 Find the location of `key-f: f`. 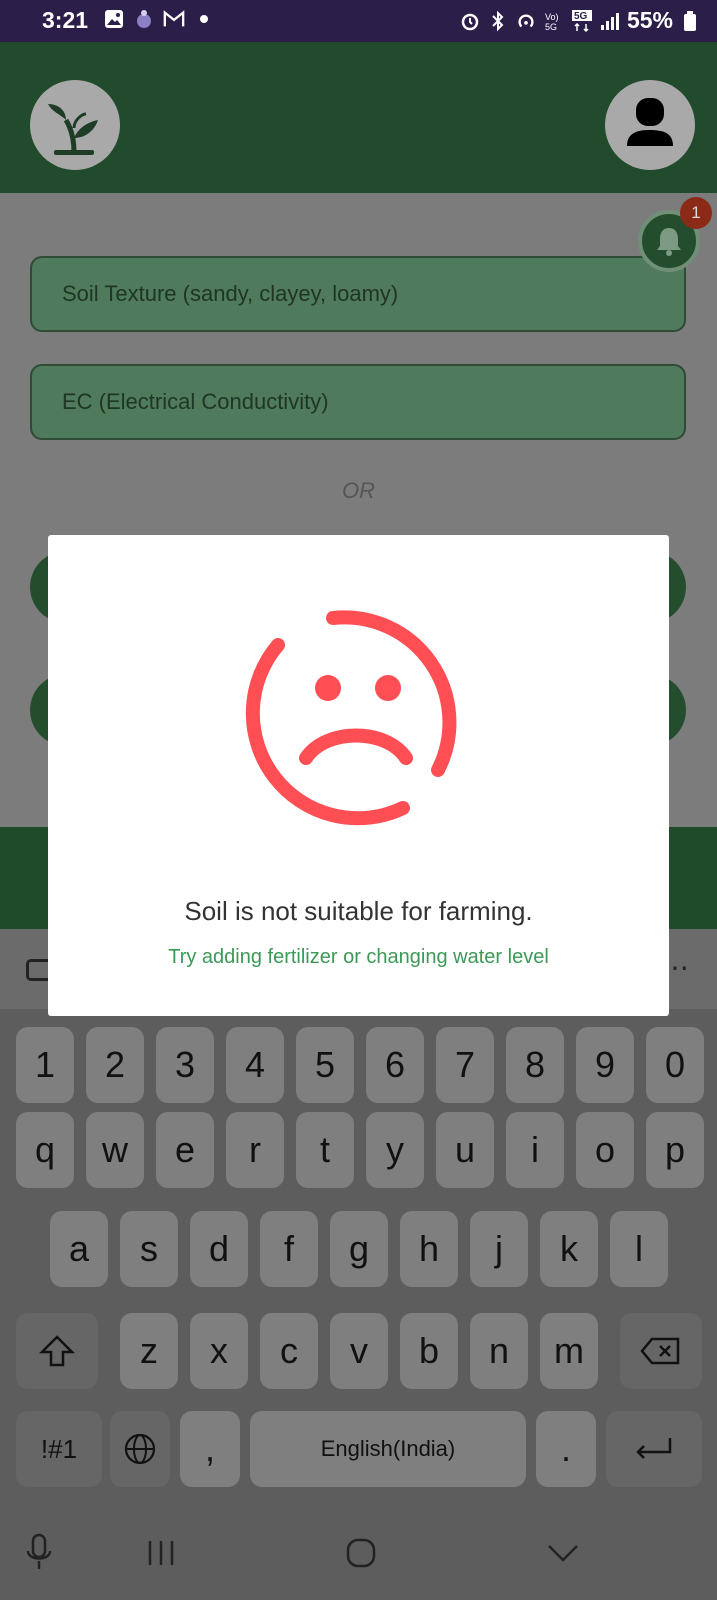

key-f: f is located at coordinates (289, 1249).